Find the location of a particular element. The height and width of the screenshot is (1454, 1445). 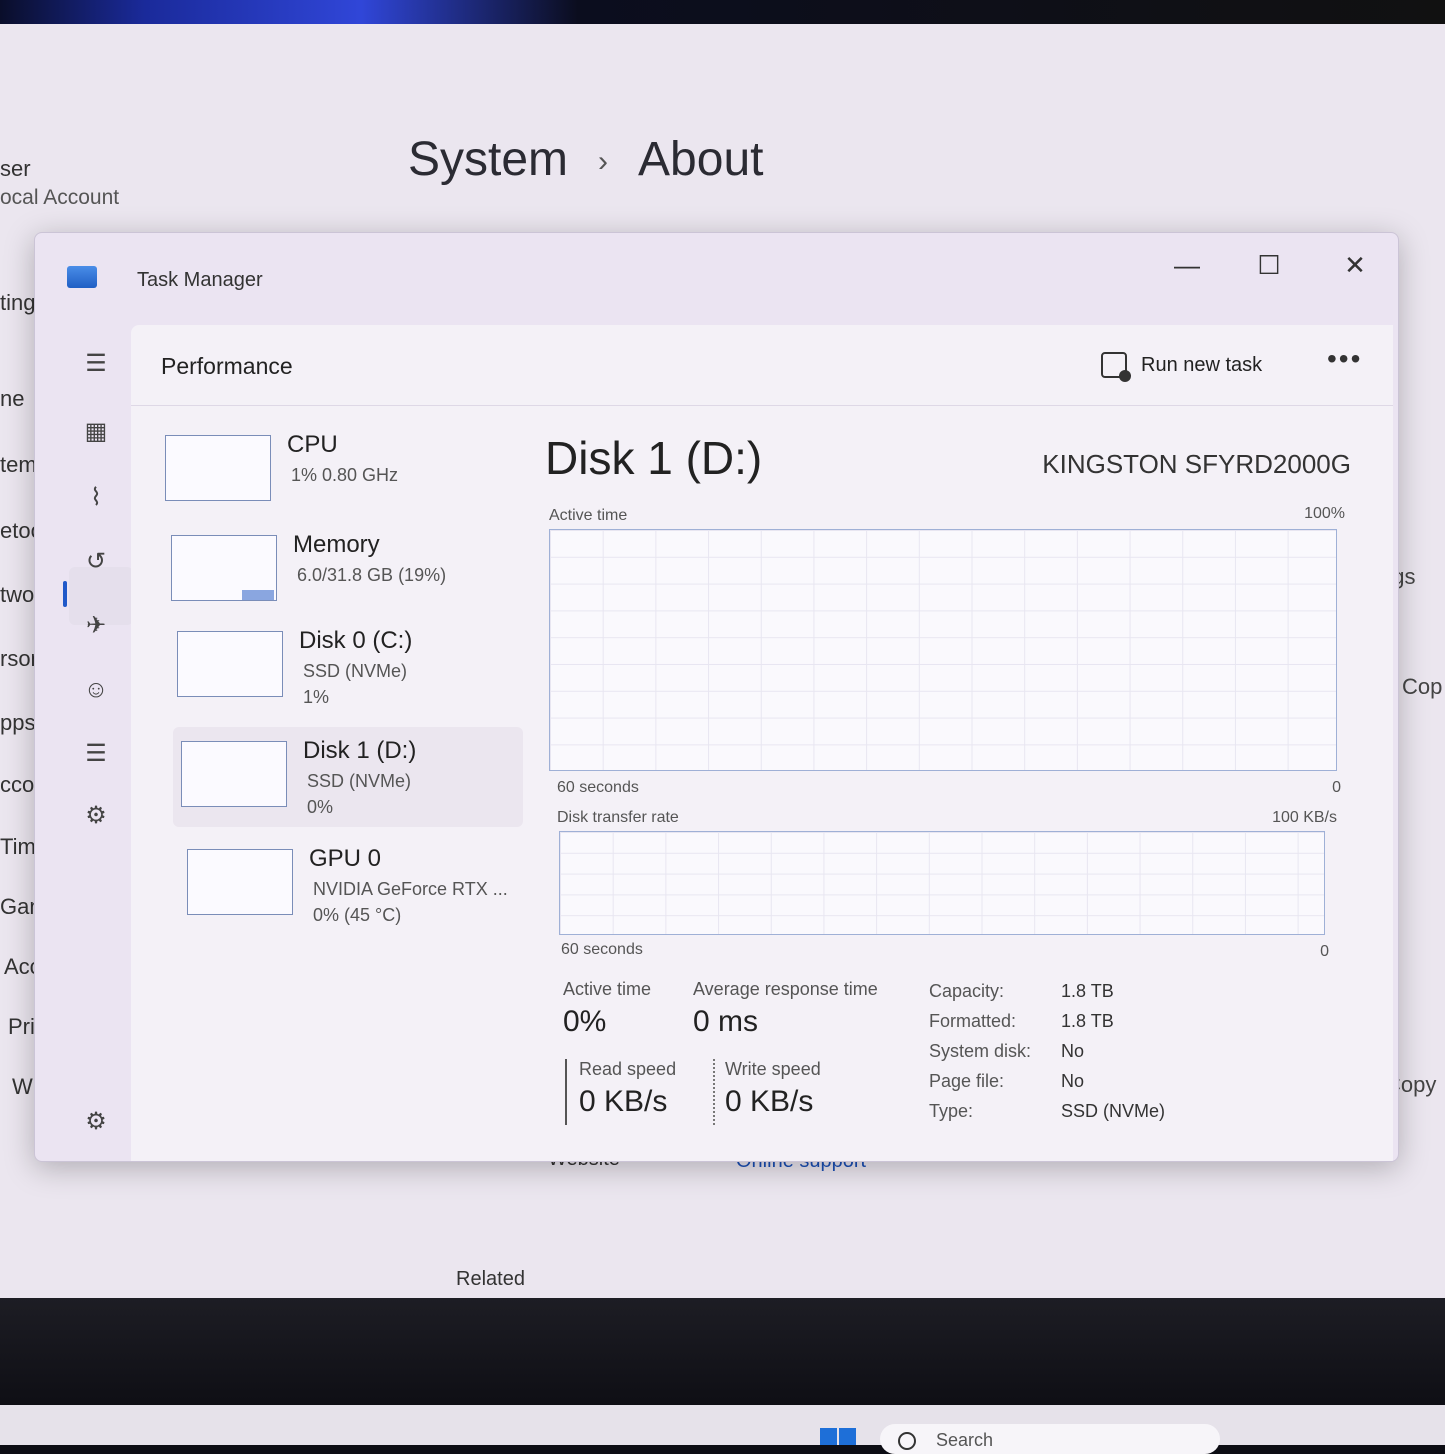

device-usage: 0% (45 °C) is located at coordinates (357, 915).